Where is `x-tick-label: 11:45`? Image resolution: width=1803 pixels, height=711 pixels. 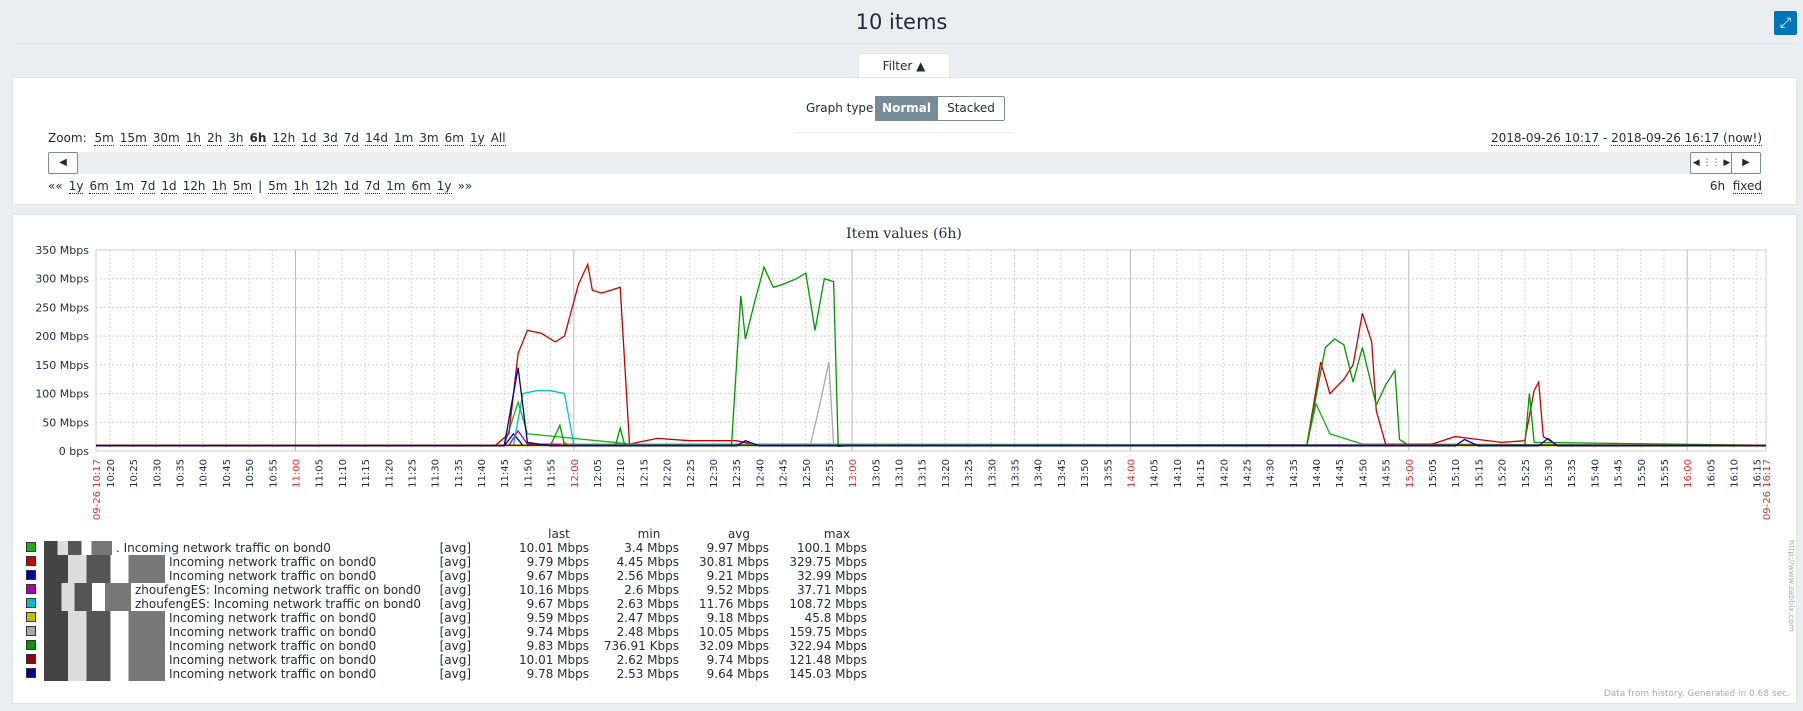 x-tick-label: 11:45 is located at coordinates (505, 473).